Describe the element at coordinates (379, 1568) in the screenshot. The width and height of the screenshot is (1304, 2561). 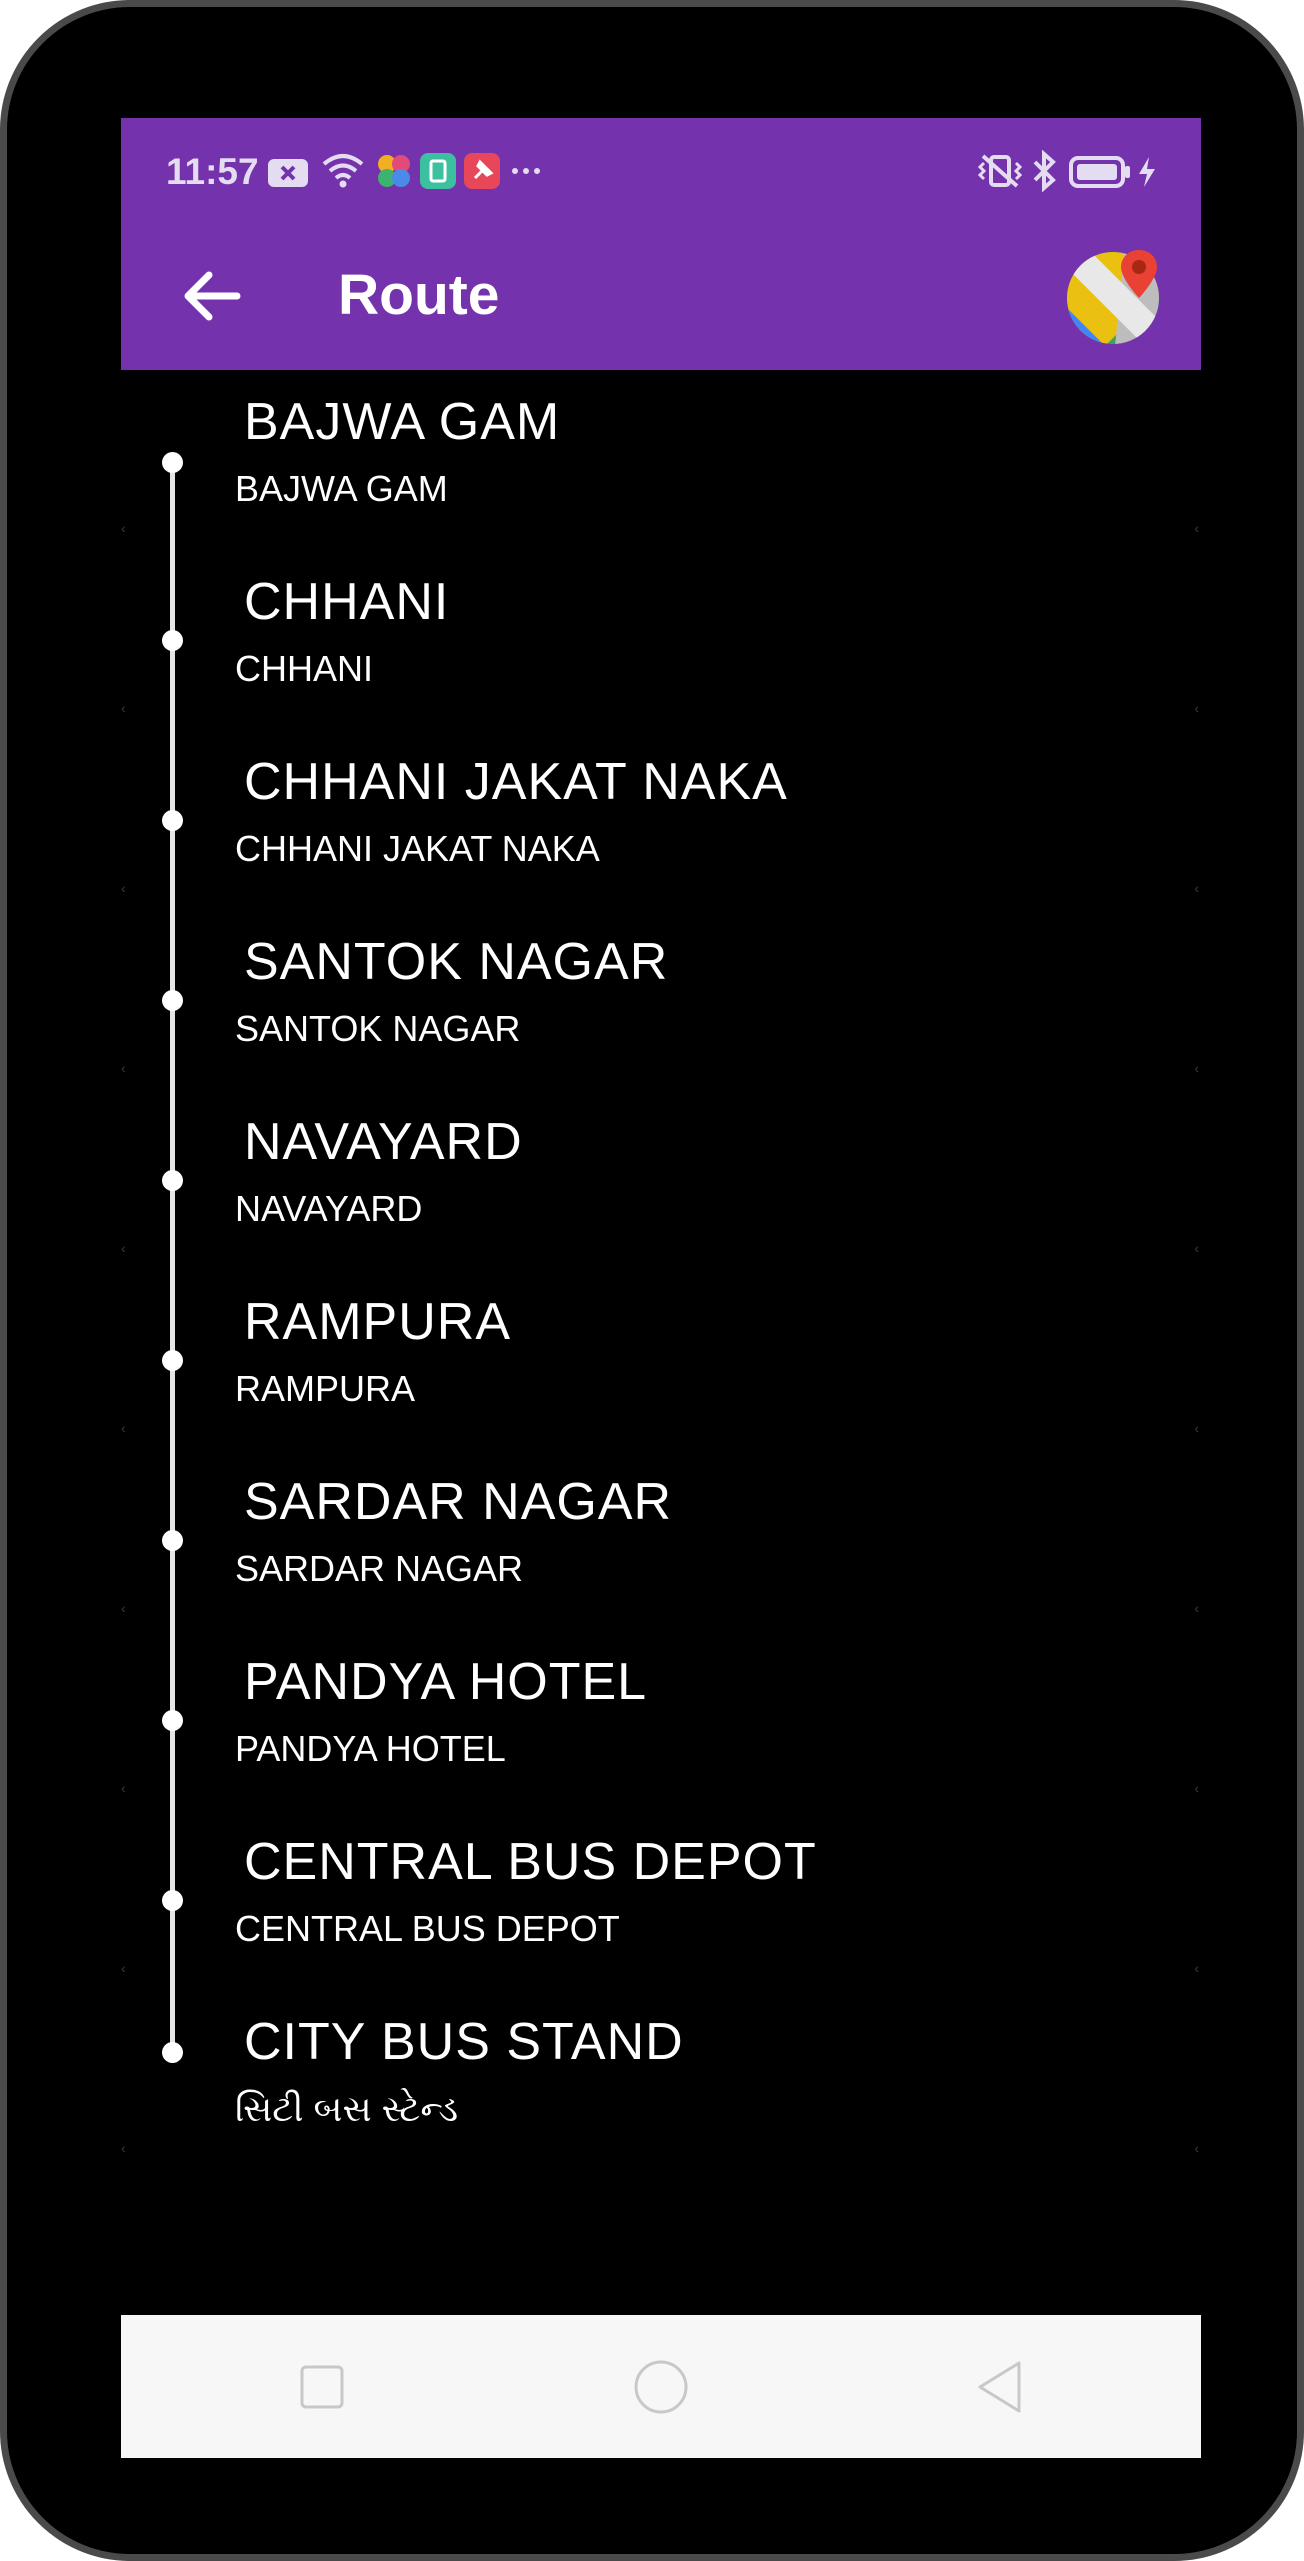
I see `stop-subtitle: SARDAR NAGAR` at that location.